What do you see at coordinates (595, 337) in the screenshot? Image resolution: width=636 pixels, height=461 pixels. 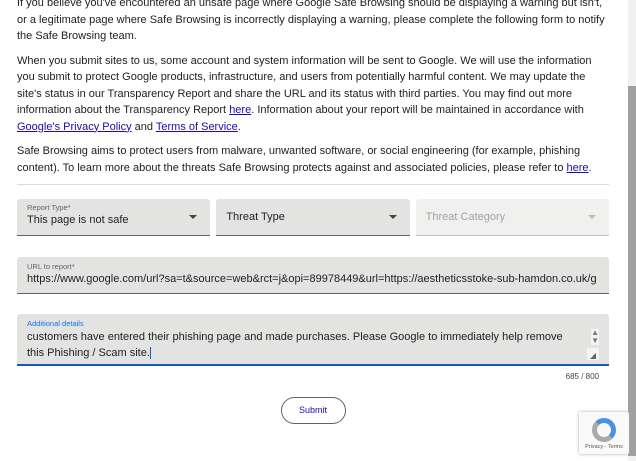 I see `scroll-spinner-icon: ▲ ▼` at bounding box center [595, 337].